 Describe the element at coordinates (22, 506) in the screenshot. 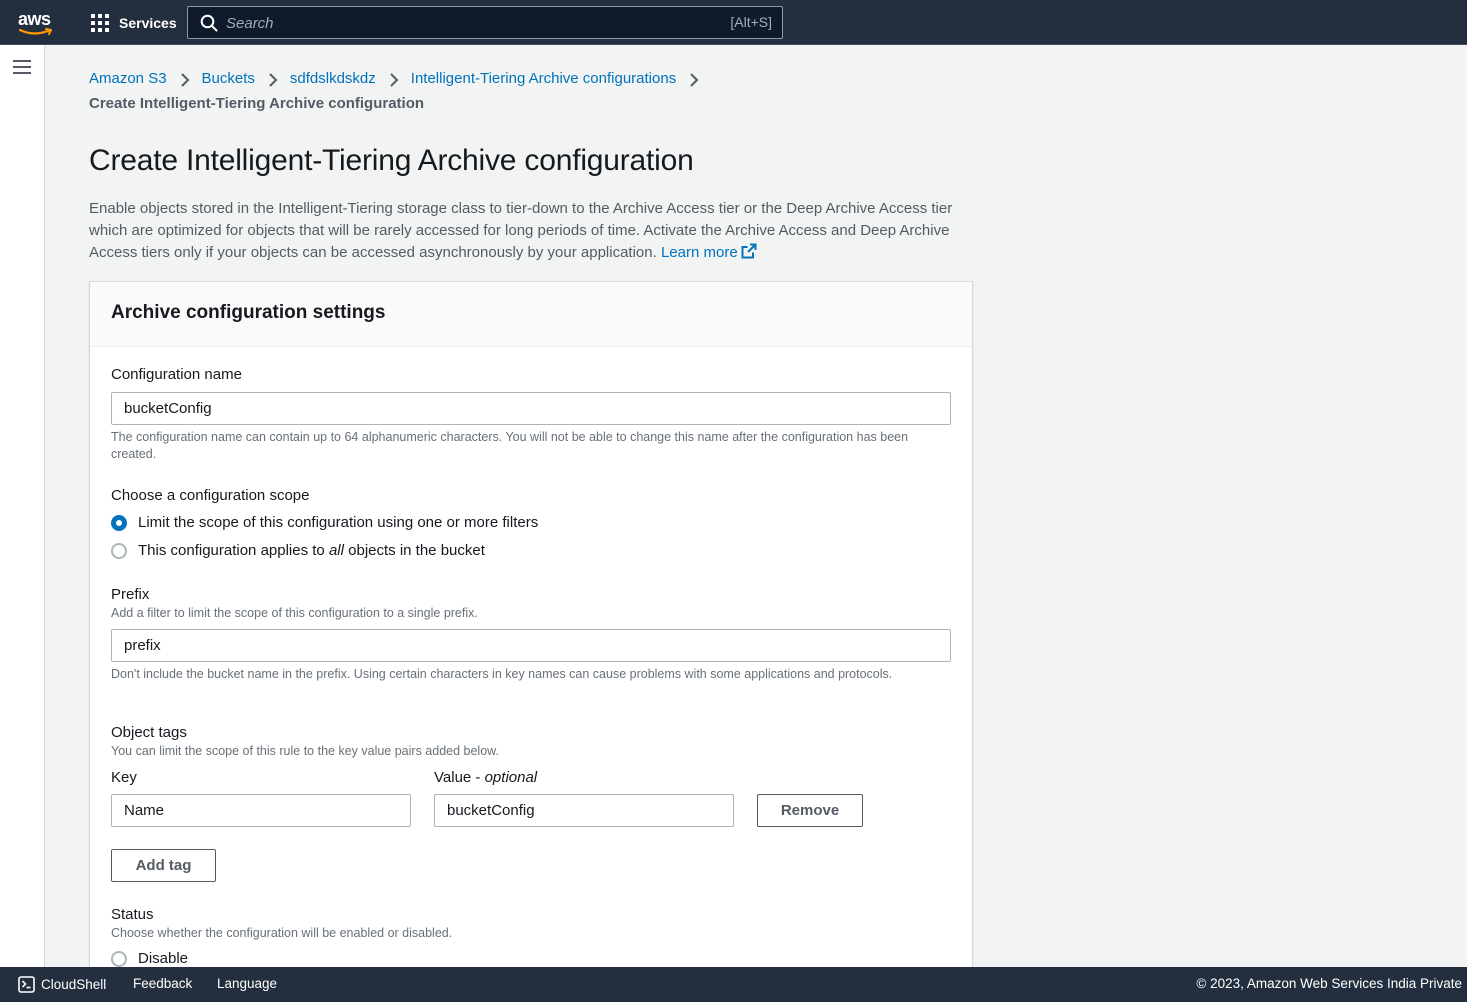

I see `side-navigation-rail` at that location.